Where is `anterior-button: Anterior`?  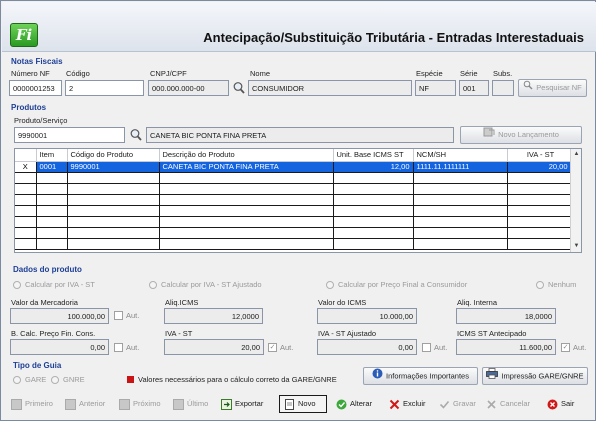
anterior-button: Anterior is located at coordinates (85, 404).